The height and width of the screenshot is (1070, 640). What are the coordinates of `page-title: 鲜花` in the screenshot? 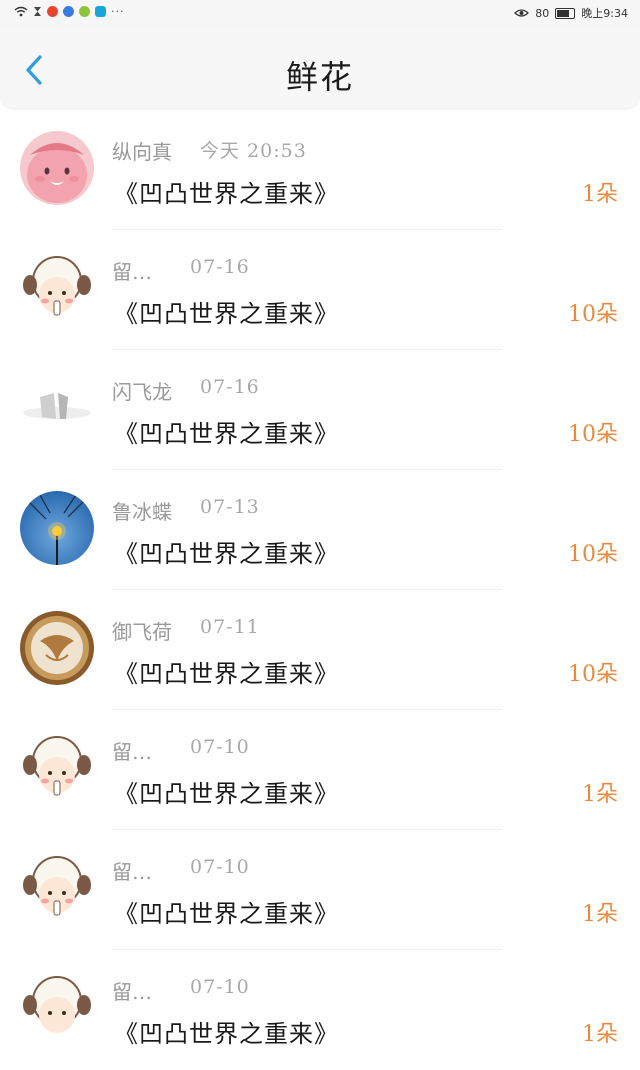 It's located at (319, 77).